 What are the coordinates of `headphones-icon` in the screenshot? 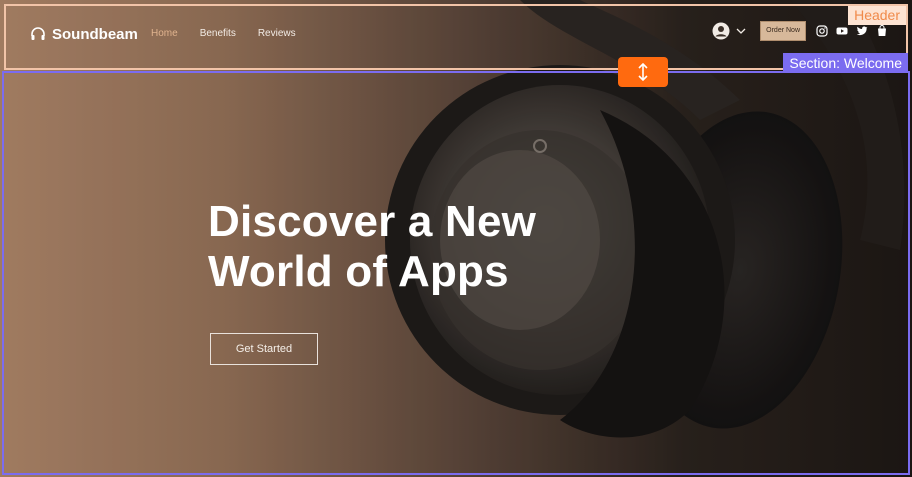 It's located at (38, 33).